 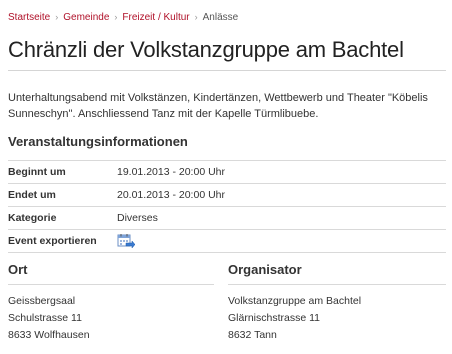 What do you see at coordinates (155, 17) in the screenshot?
I see `breadcrumb-link-freizeit-kultur: Freizeit / Kultur` at bounding box center [155, 17].